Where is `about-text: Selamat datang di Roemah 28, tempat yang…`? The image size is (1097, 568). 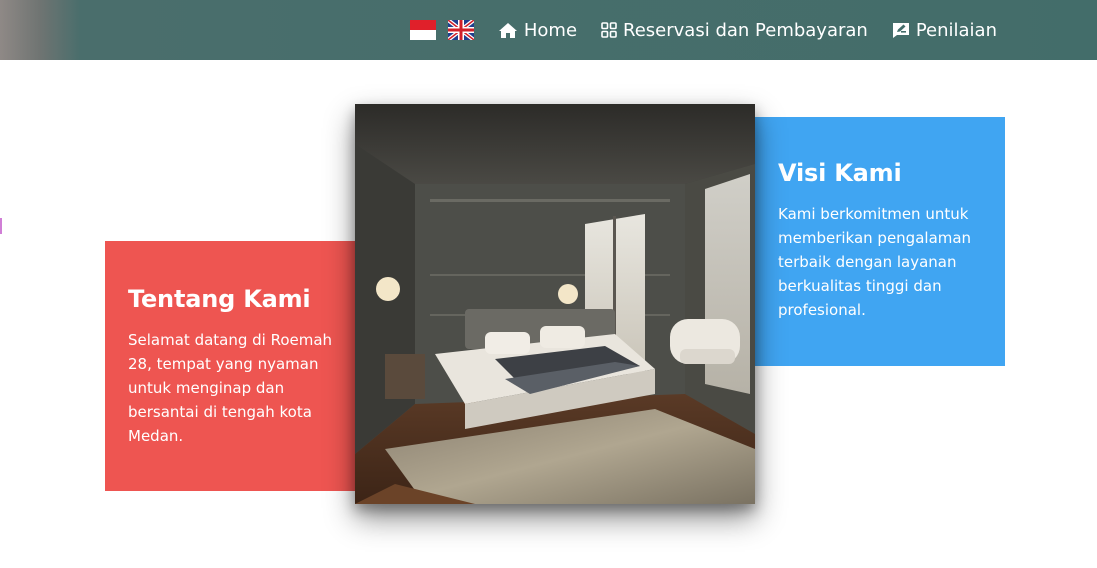
about-text: Selamat datang di Roemah 28, tempat yang… is located at coordinates (230, 388).